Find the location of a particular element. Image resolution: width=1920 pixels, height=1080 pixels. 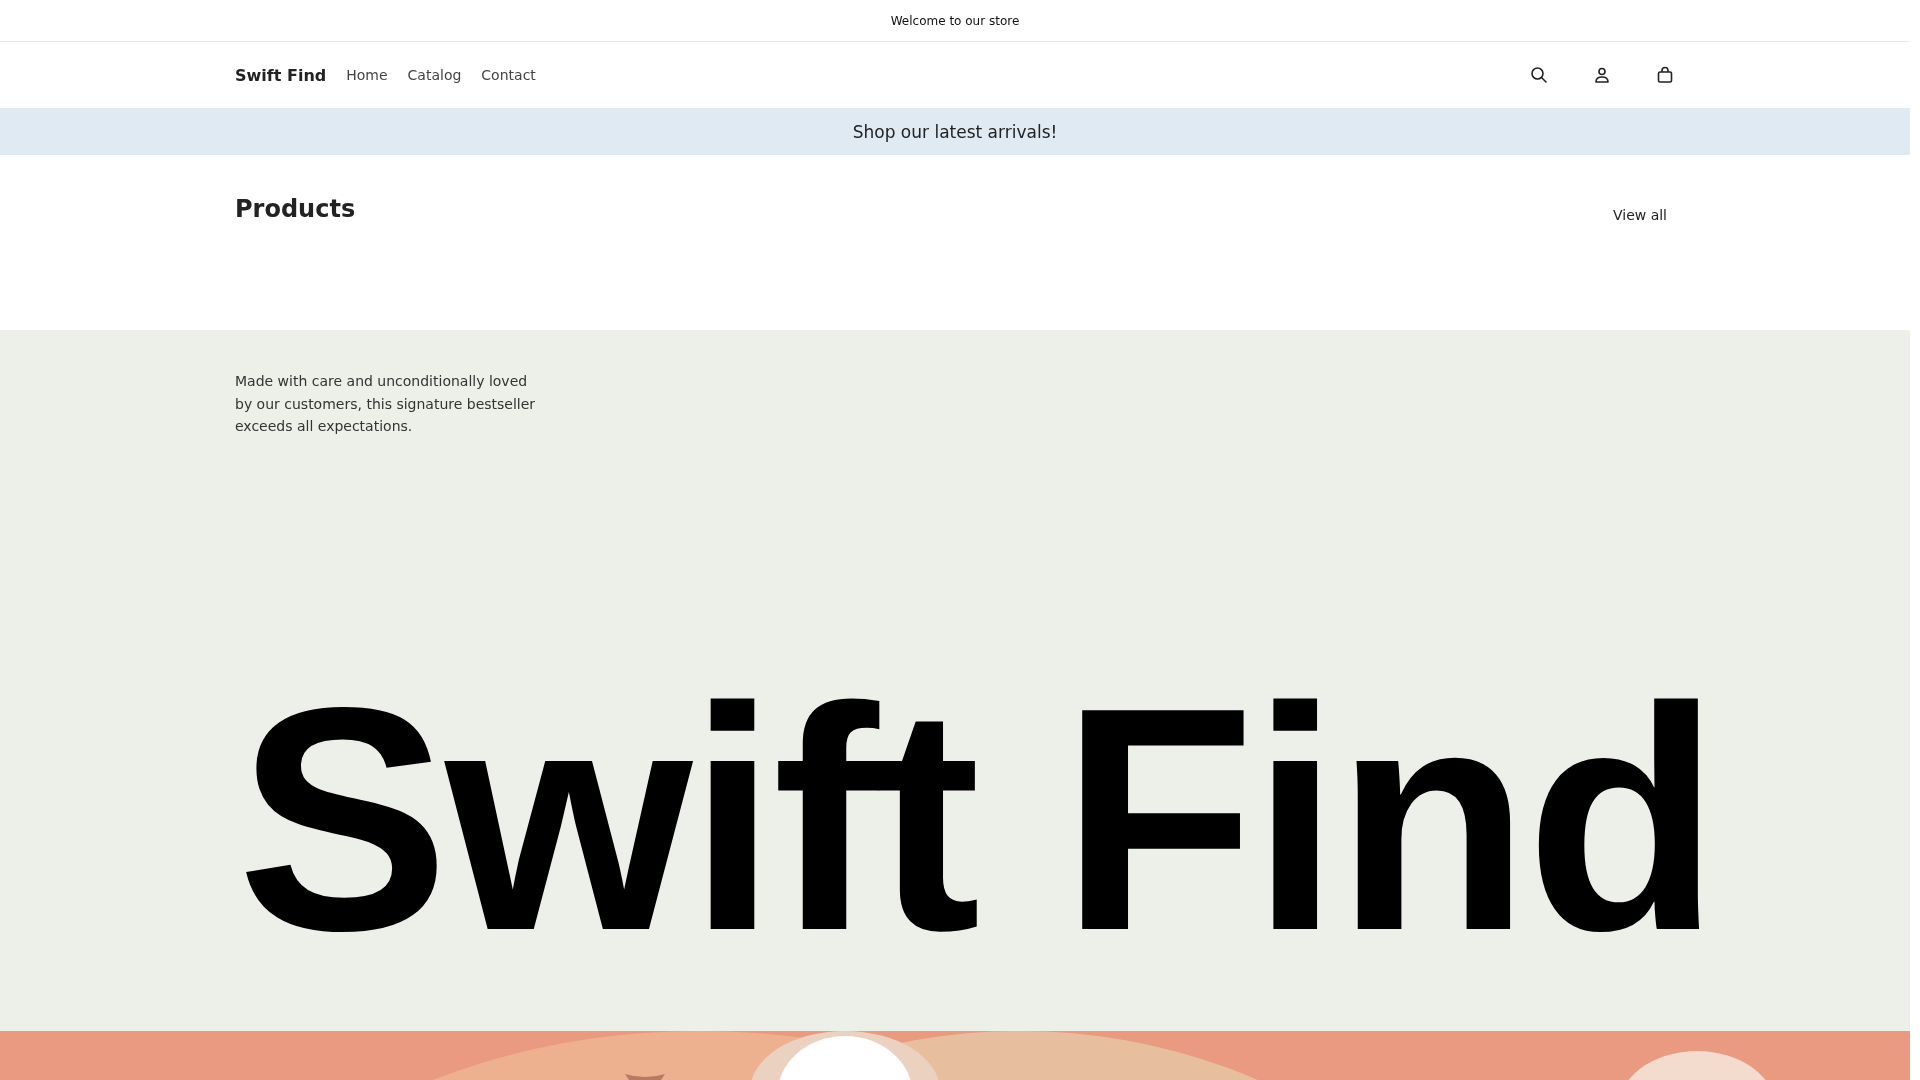

feature-text: Made with care and unconditionally loved by our customers, this signature bestseller exceeds all expectations. is located at coordinates (386, 404).